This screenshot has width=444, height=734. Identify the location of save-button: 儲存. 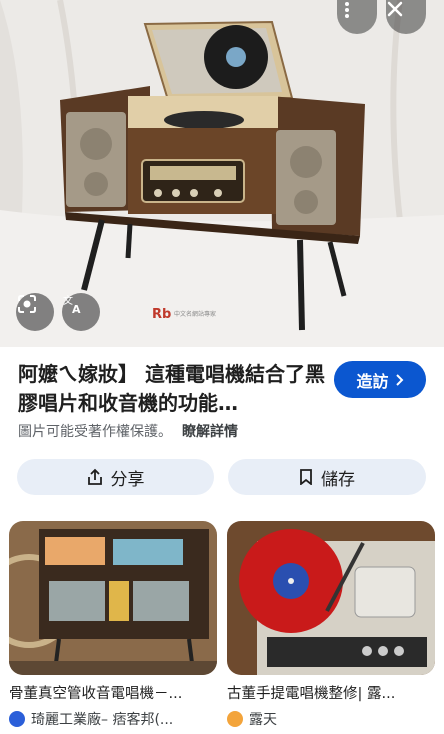
(327, 477).